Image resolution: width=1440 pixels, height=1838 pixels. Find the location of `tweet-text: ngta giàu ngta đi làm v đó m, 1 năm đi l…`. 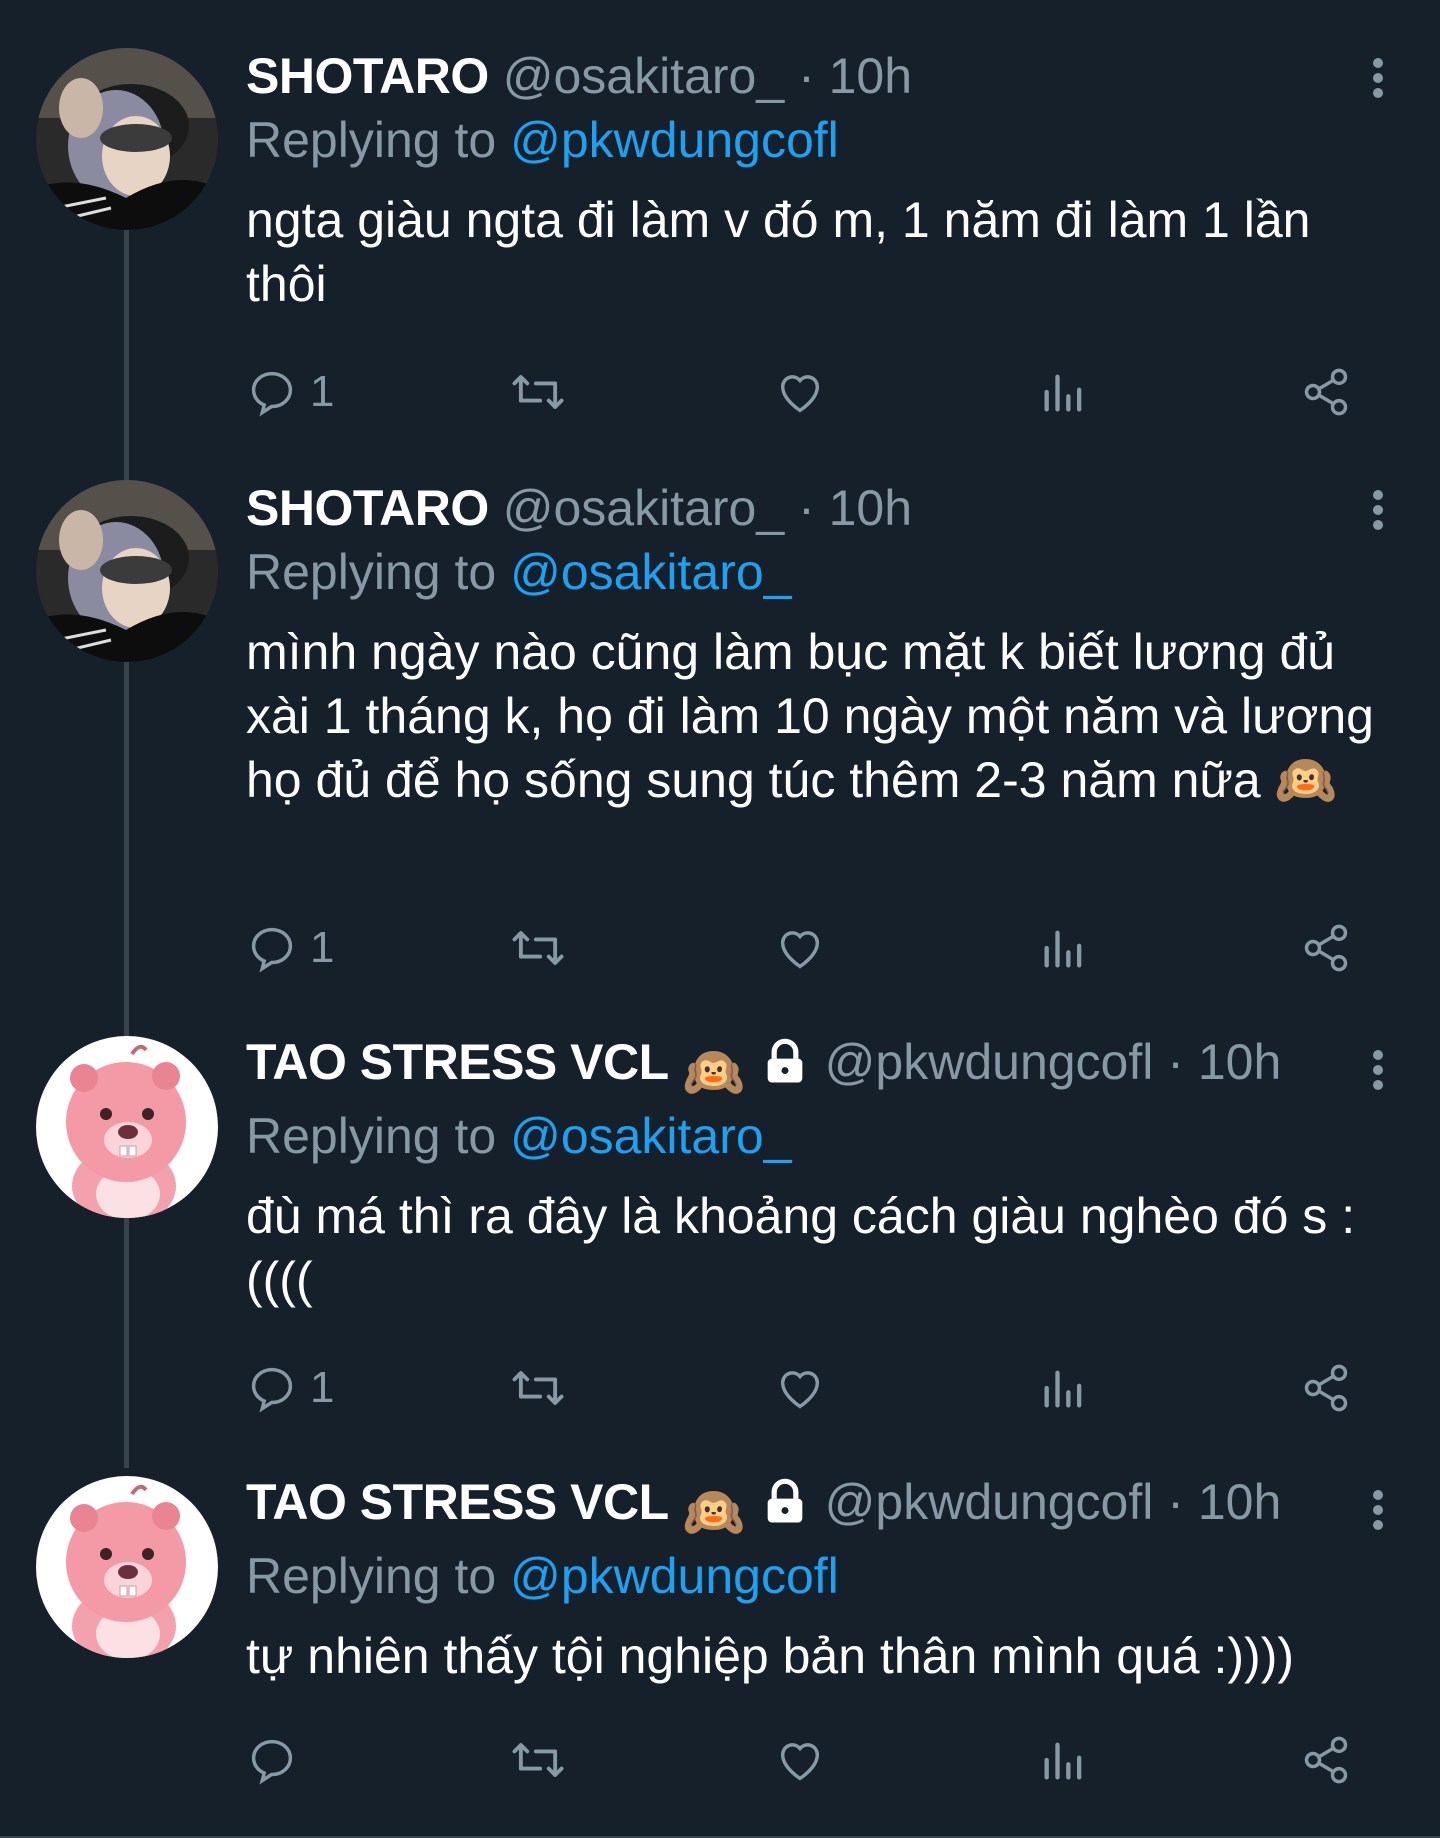

tweet-text: ngta giàu ngta đi làm v đó m, 1 năm đi l… is located at coordinates (778, 252).